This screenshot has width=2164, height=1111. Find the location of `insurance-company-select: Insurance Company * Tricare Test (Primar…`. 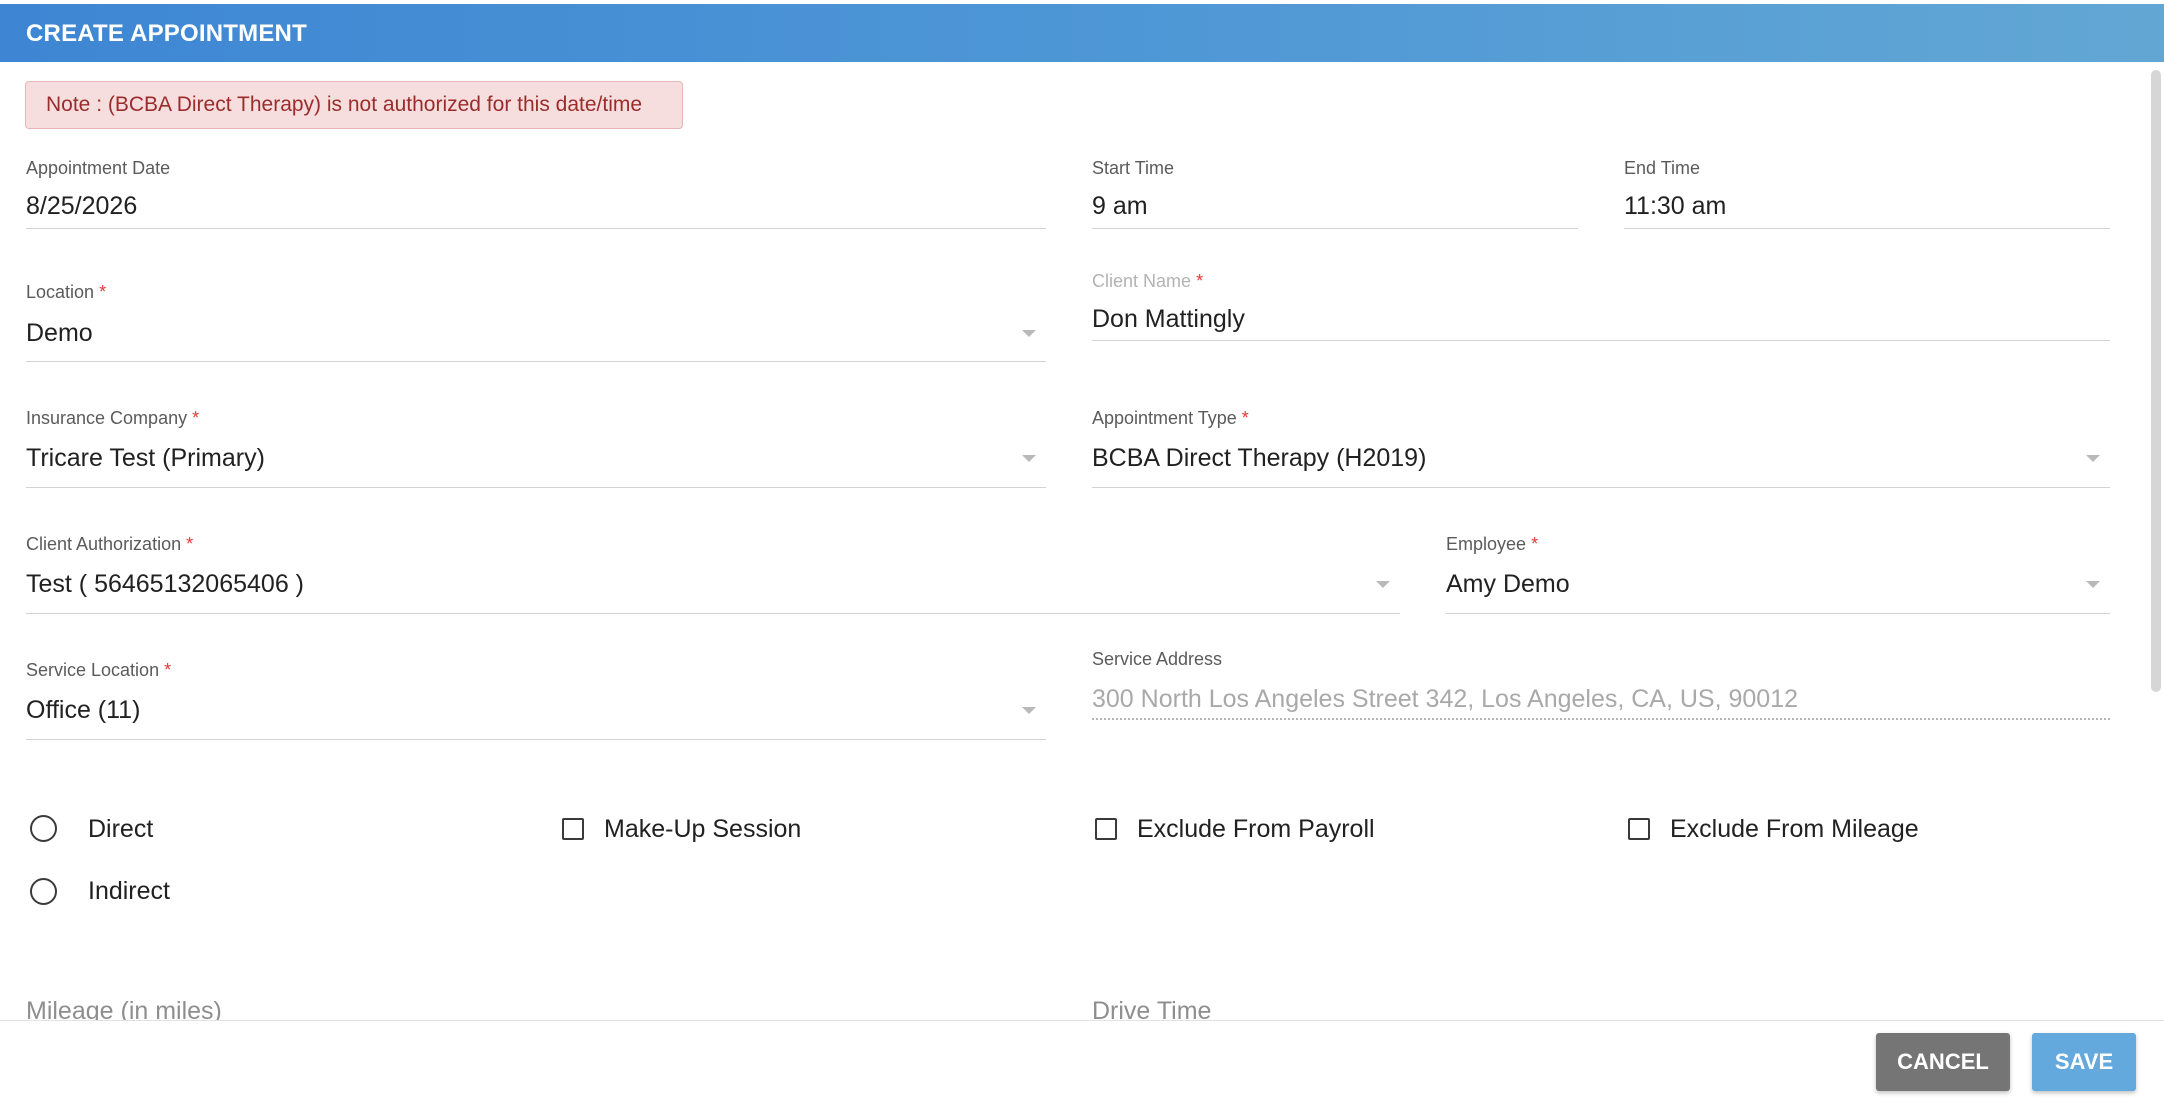

insurance-company-select: Insurance Company * Tricare Test (Primar… is located at coordinates (536, 449).